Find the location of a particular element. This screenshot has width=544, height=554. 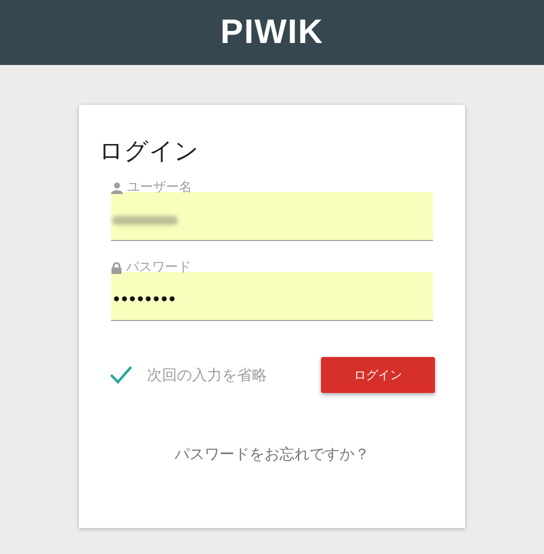

forgot-password-link: パスワードをお忘れですか？ is located at coordinates (272, 454).